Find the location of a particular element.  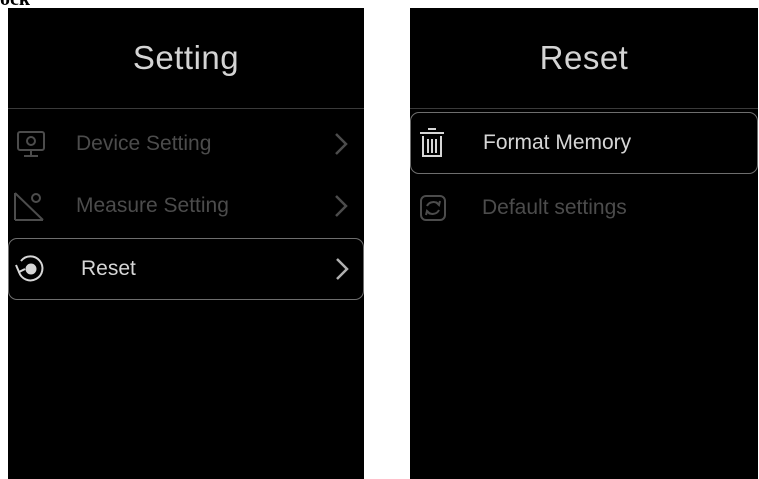

menu-item-default-settings: Default settings is located at coordinates (584, 208).